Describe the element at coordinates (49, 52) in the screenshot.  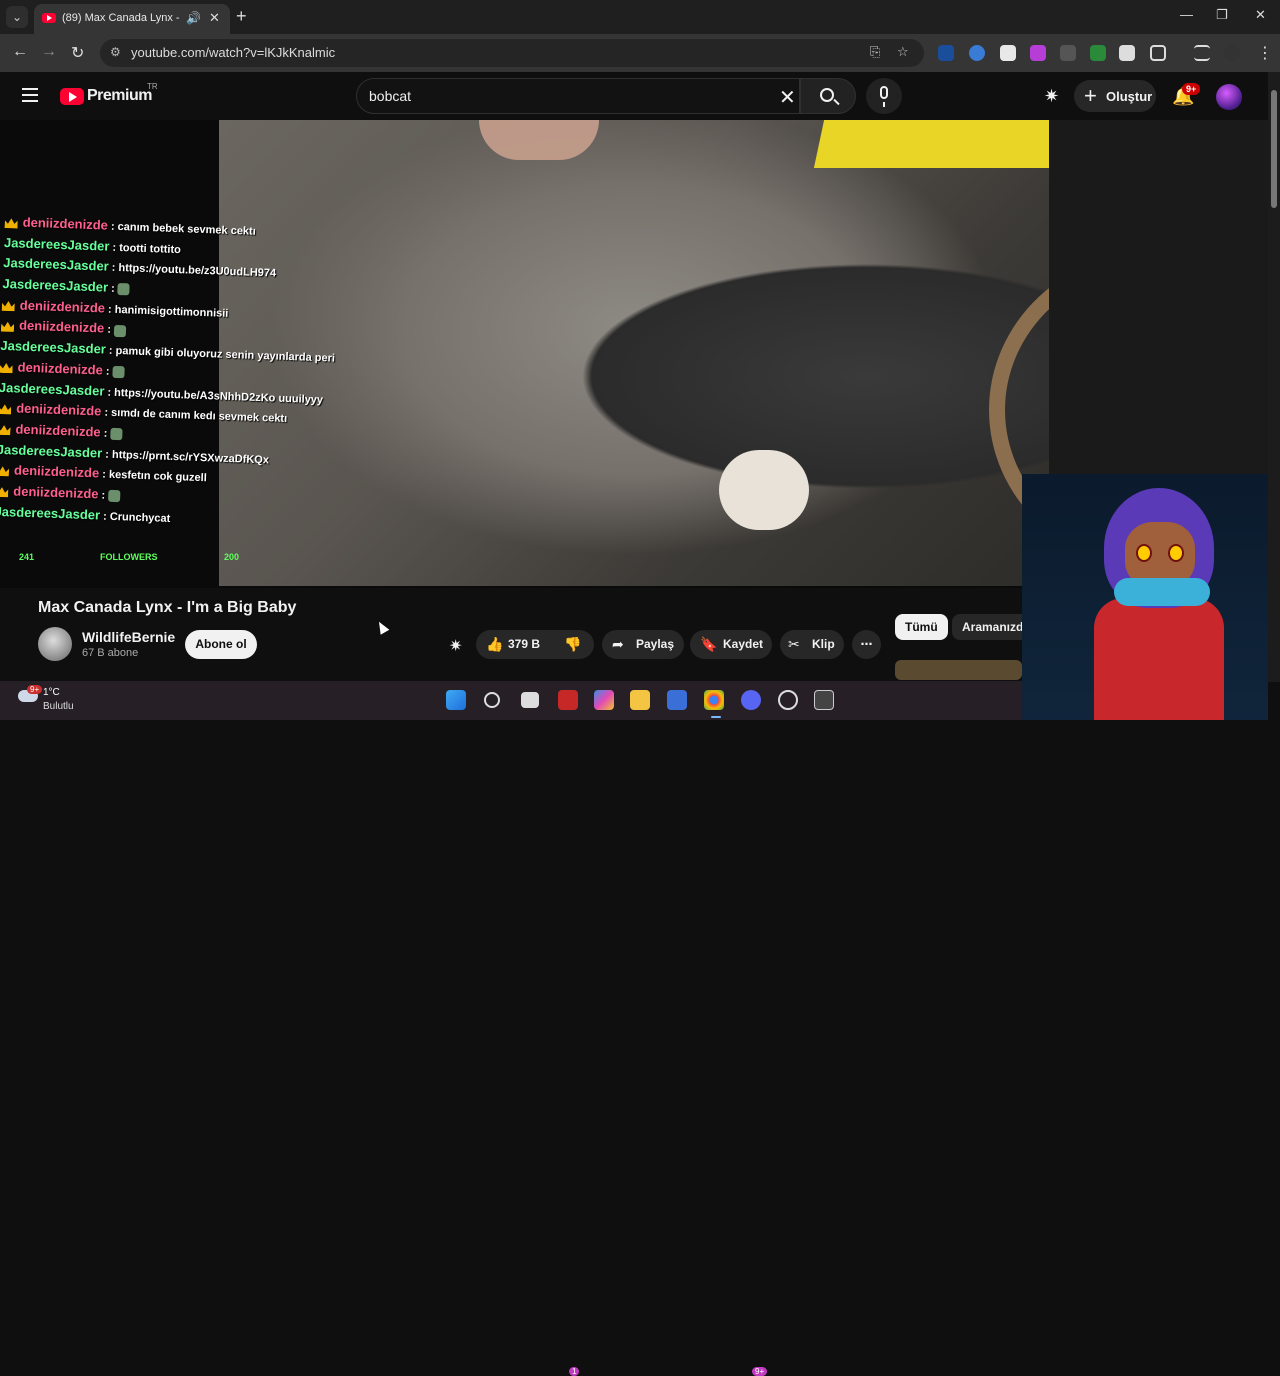
I see `forward-arrow-icon: →` at that location.